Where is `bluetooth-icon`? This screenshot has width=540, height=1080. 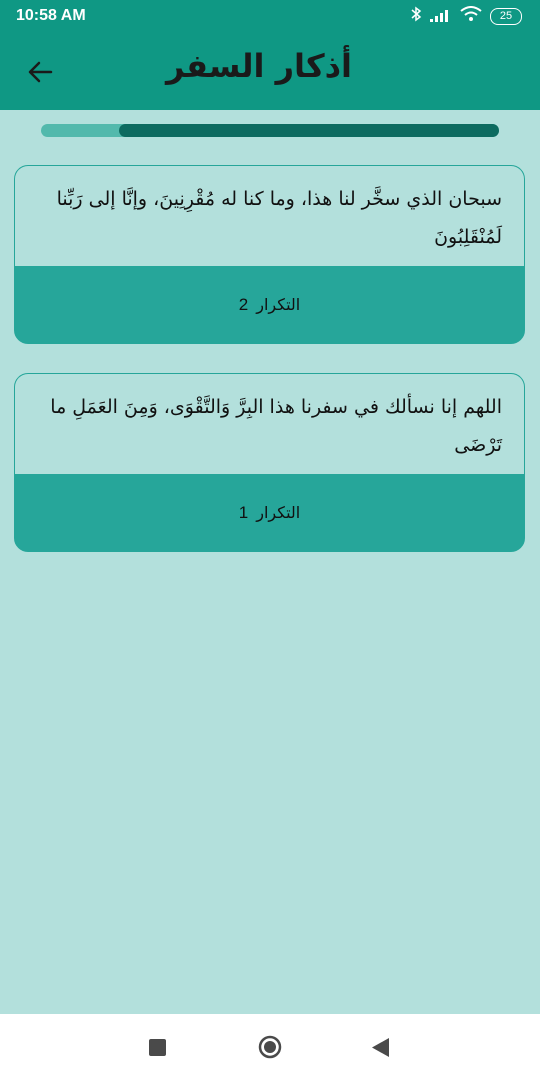
bluetooth-icon is located at coordinates (416, 16).